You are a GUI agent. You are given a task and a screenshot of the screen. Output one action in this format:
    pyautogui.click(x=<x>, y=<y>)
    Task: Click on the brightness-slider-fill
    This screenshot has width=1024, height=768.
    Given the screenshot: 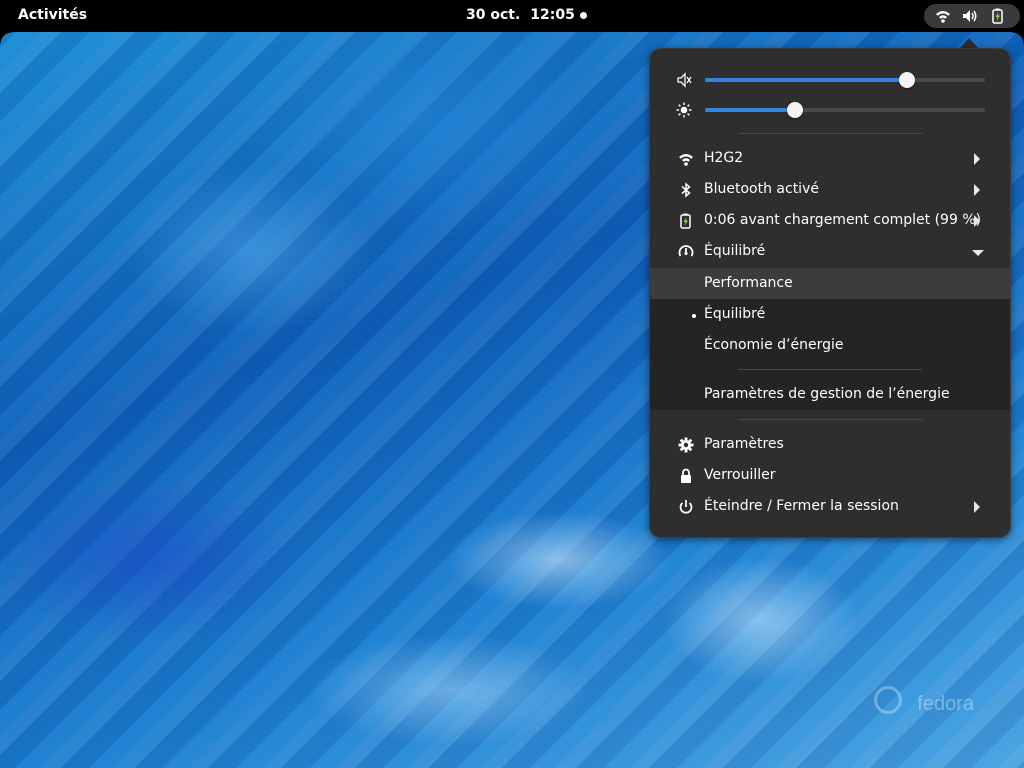 What is the action you would take?
    pyautogui.click(x=750, y=110)
    